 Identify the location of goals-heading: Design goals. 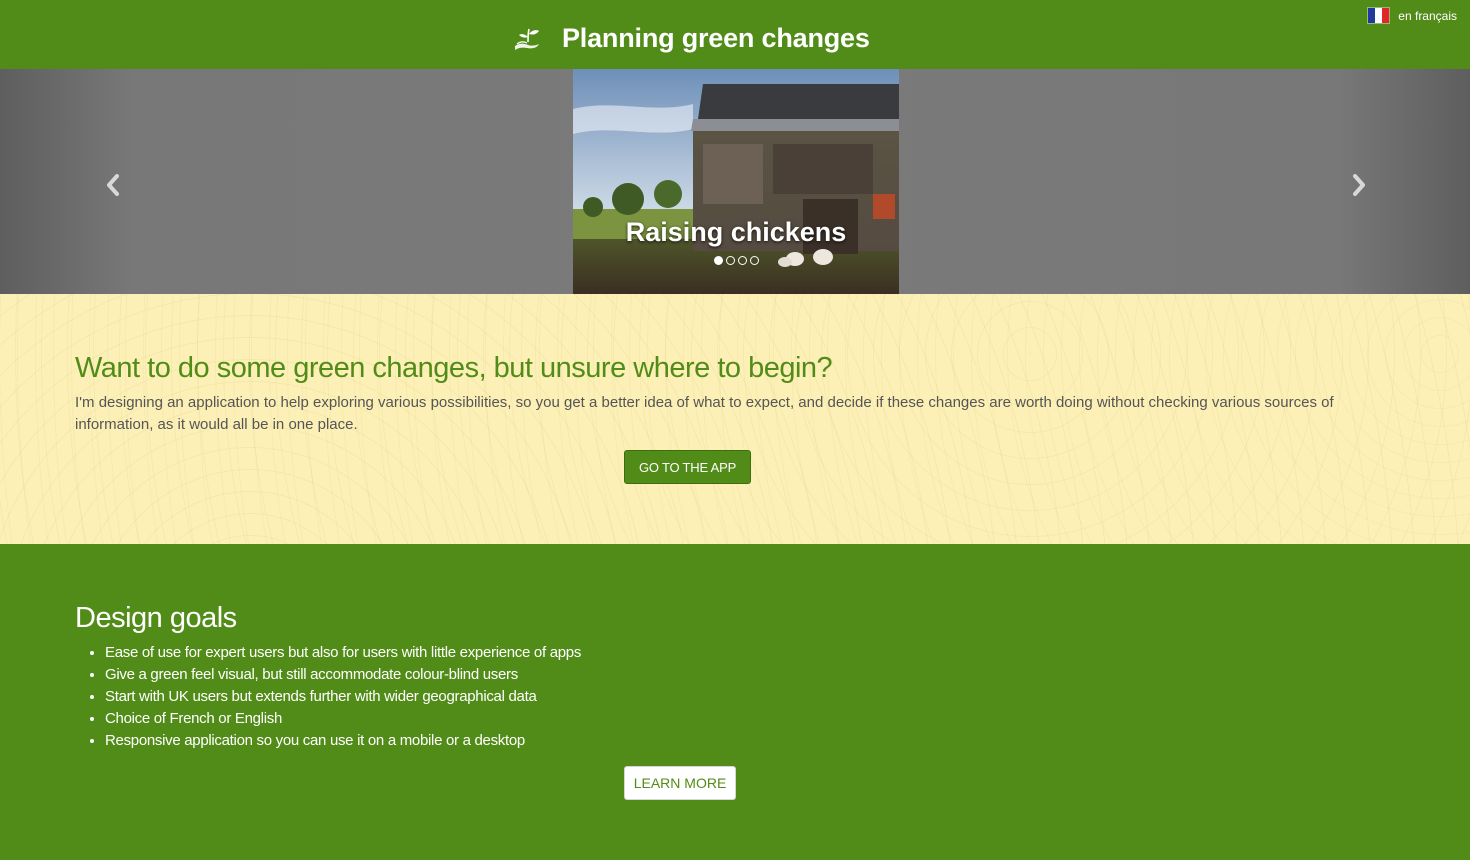
(156, 618).